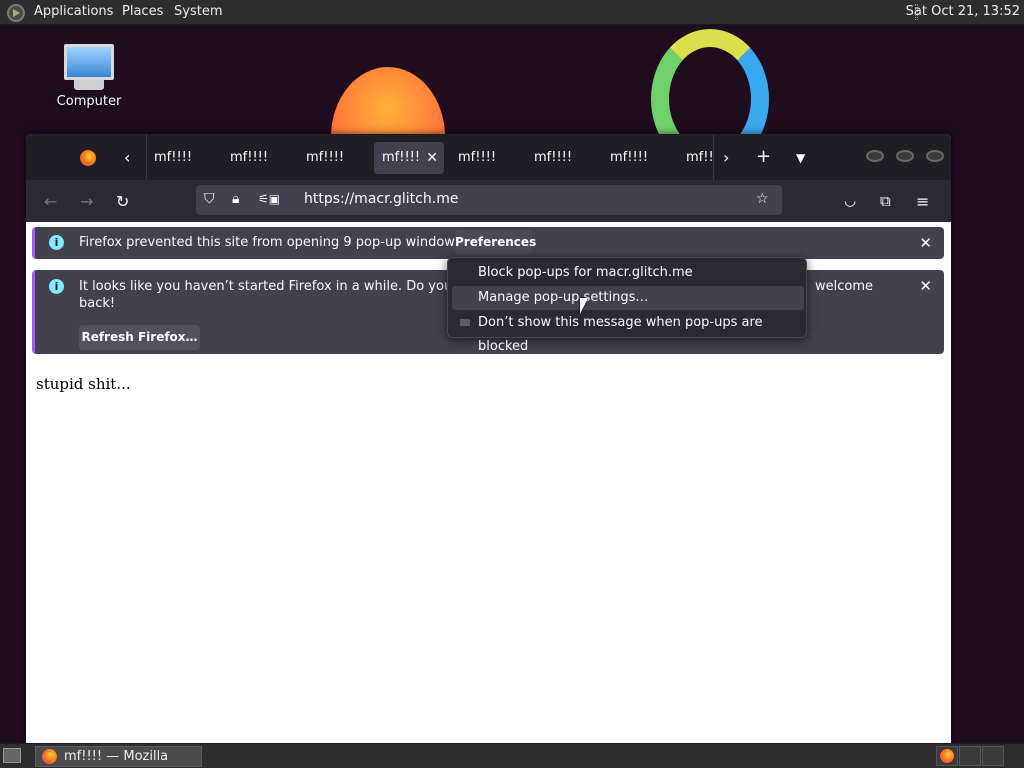 The image size is (1024, 768). Describe the element at coordinates (209, 199) in the screenshot. I see `tracking-protection-icon: ⛉` at that location.